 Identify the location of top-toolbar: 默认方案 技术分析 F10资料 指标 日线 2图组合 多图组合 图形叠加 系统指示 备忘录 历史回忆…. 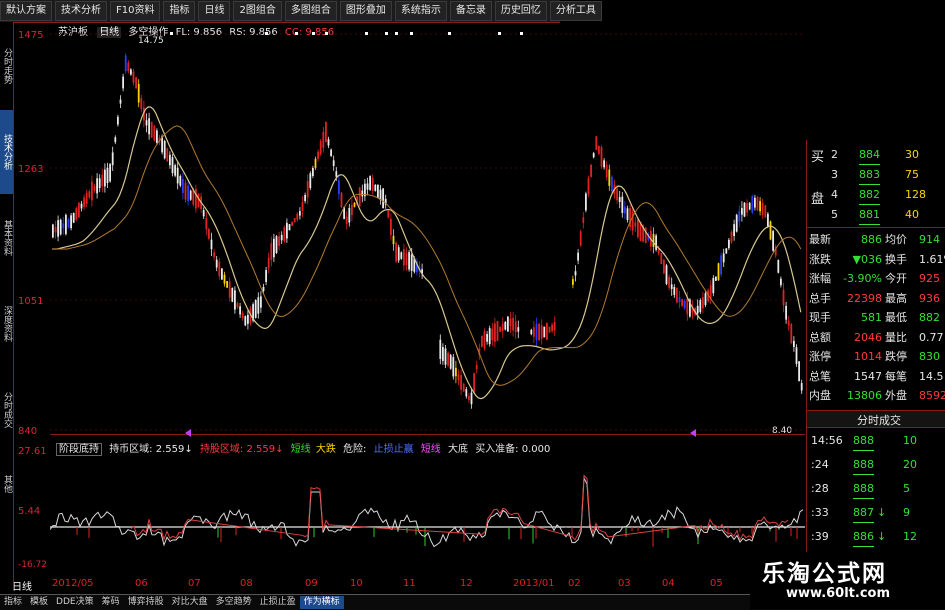
(301, 11).